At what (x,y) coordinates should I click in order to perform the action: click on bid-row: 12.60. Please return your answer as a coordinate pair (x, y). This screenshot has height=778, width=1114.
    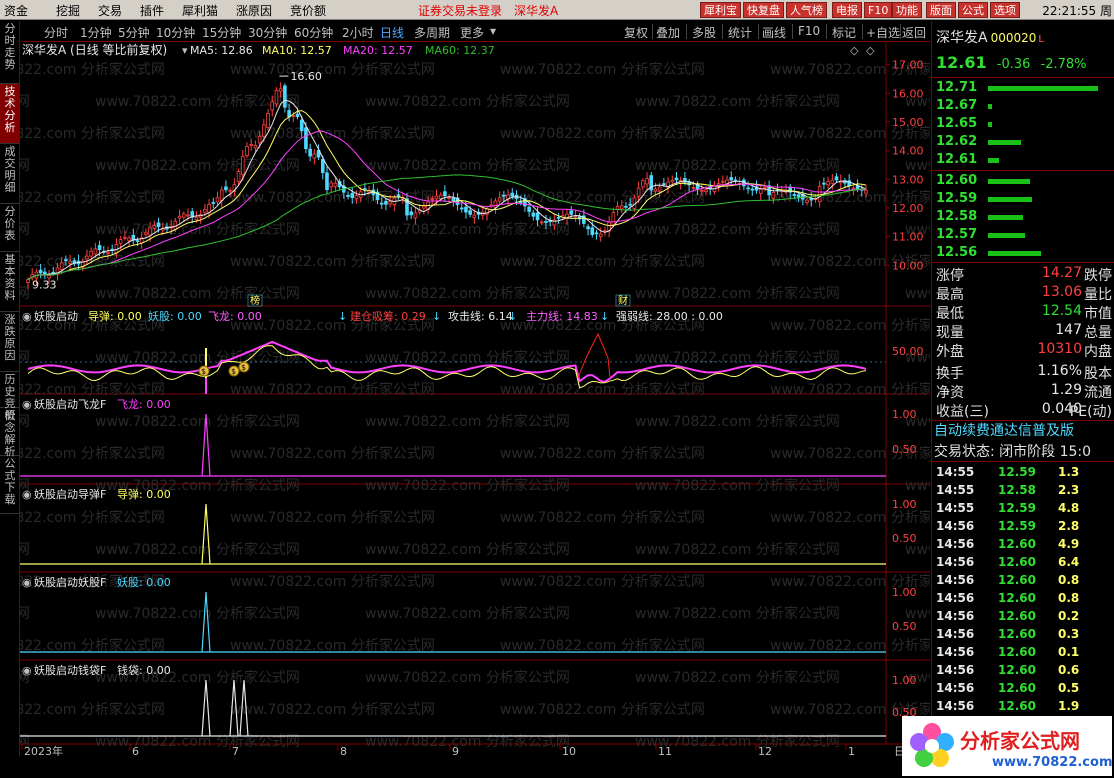
    Looking at the image, I should click on (1024, 181).